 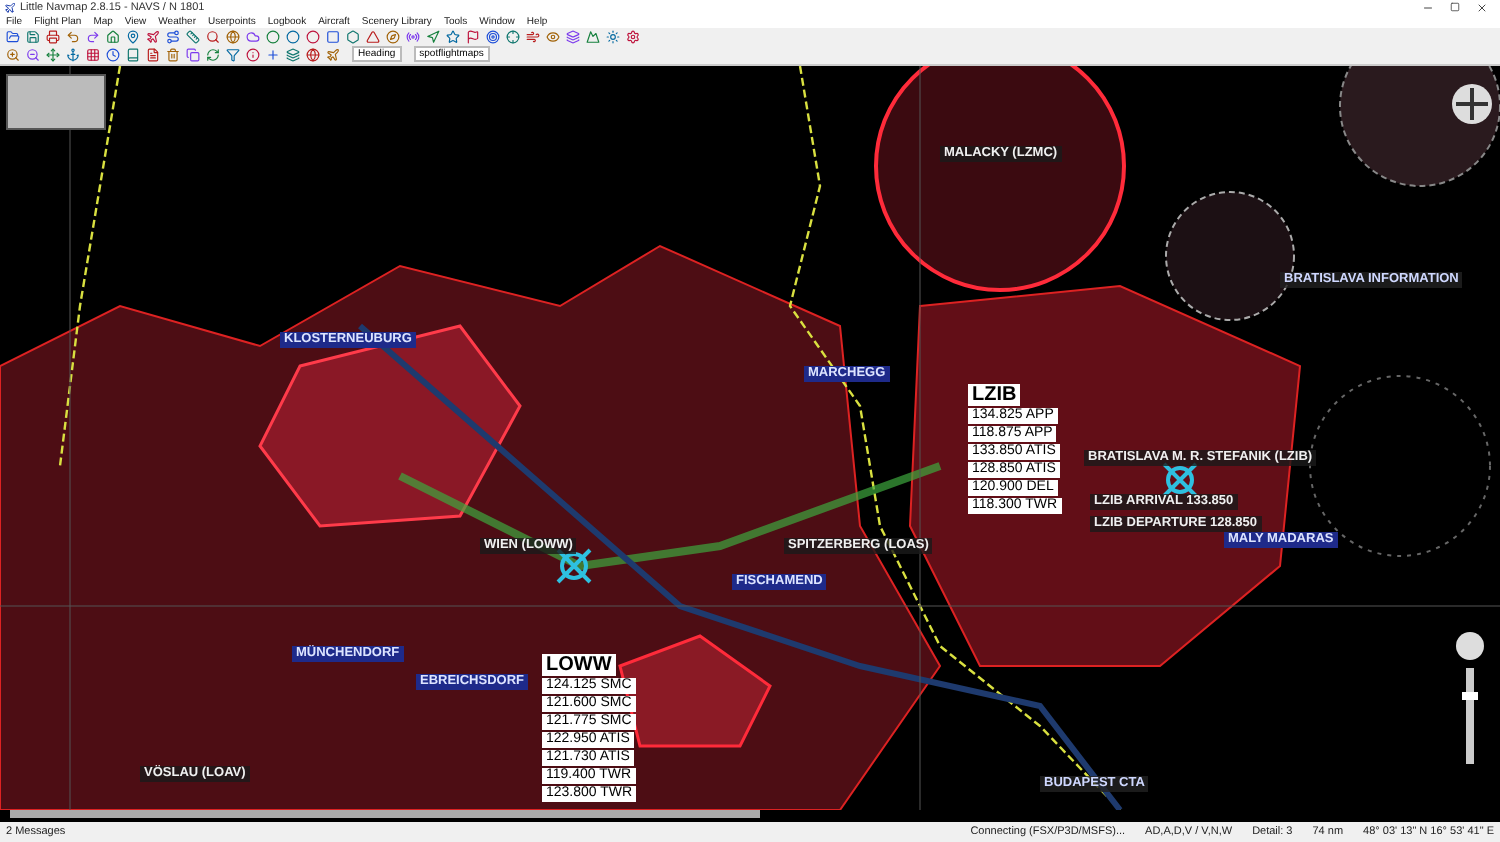 What do you see at coordinates (153, 54) in the screenshot?
I see `document-icon` at bounding box center [153, 54].